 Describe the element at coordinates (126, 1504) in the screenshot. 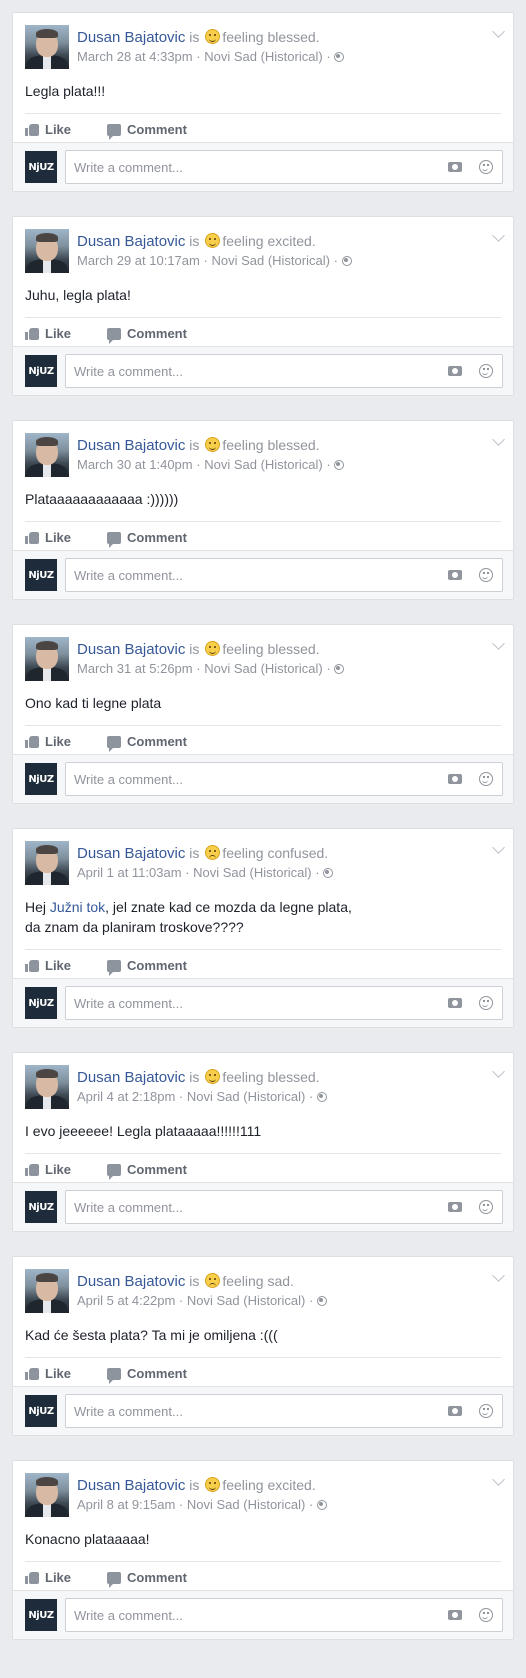

I see `post-timestamp-link: April 8 at 9:15am` at that location.